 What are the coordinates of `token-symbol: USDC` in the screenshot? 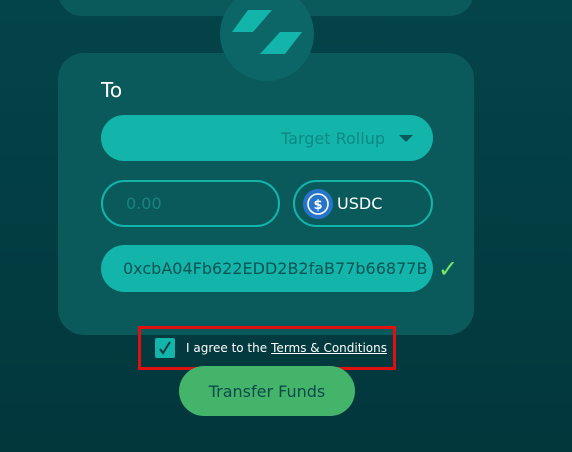 It's located at (360, 203).